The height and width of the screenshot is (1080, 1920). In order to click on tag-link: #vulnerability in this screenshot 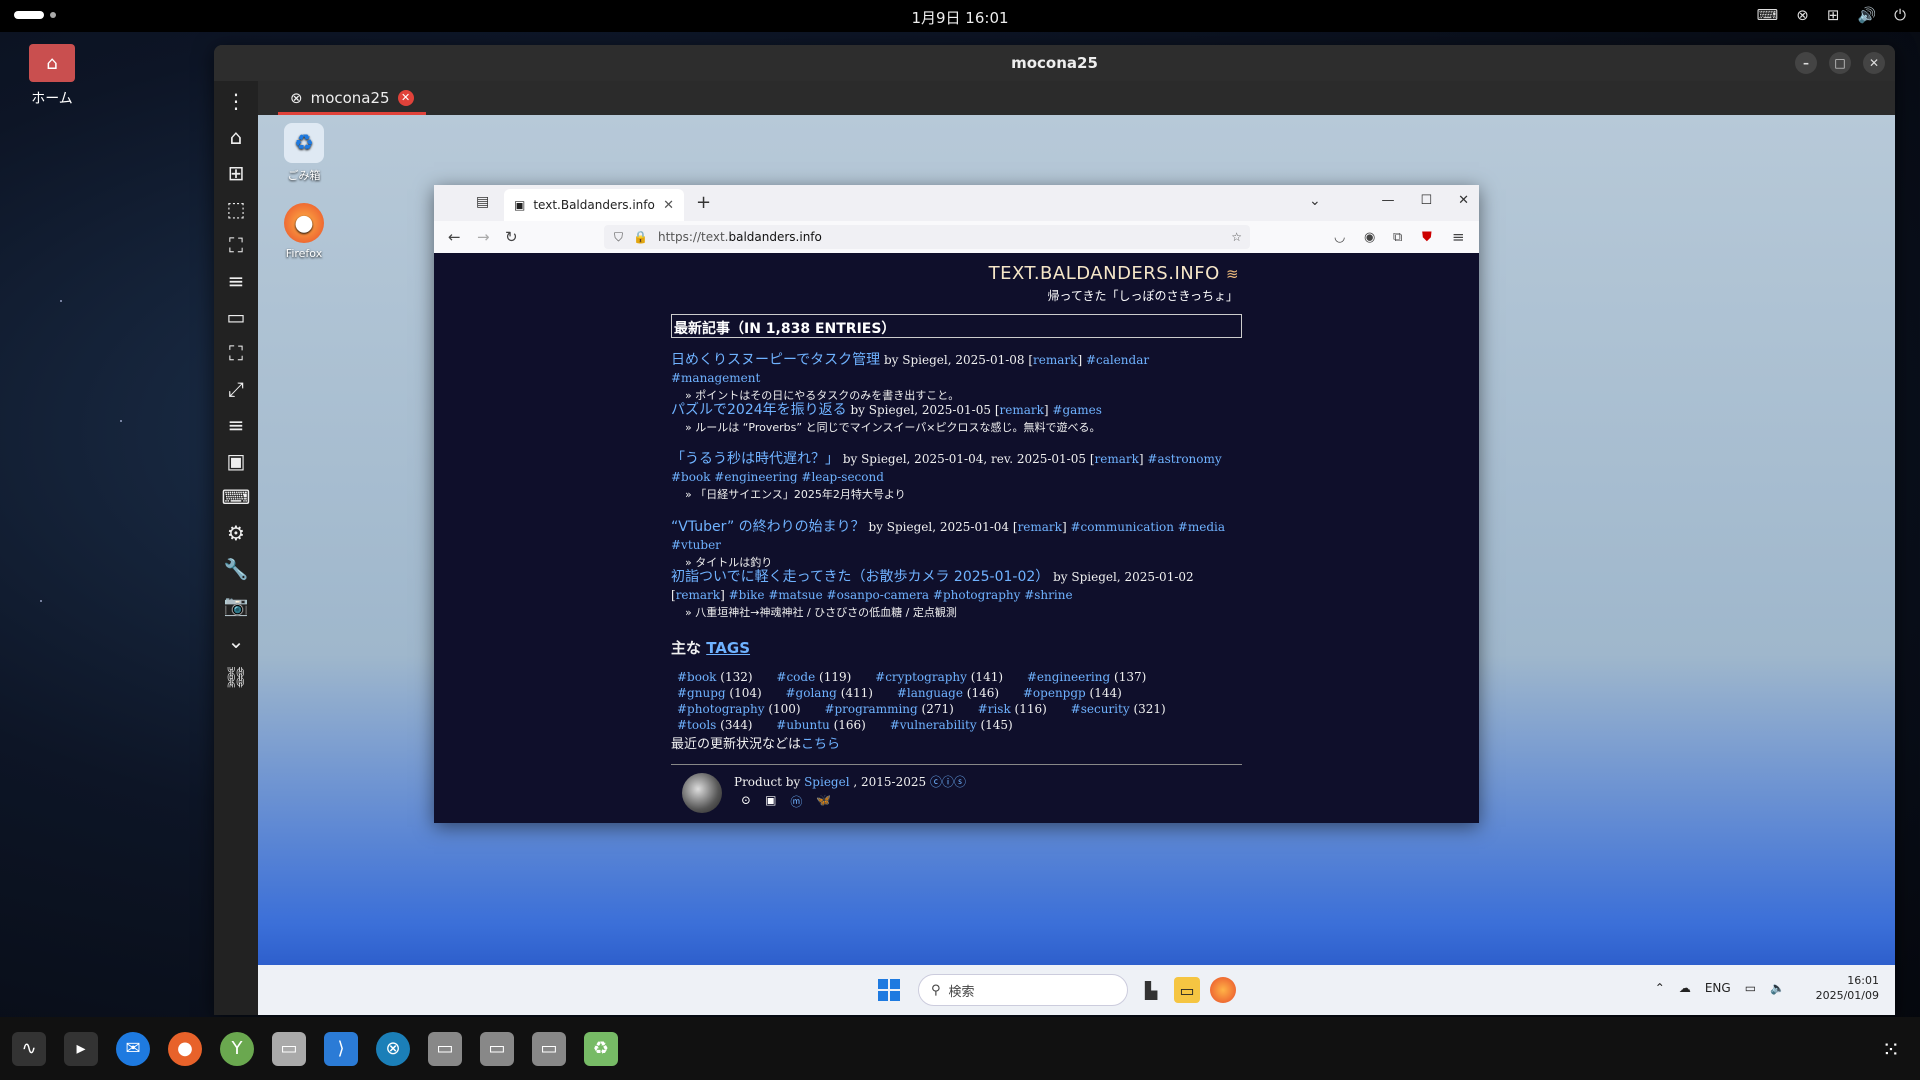, I will do `click(933, 725)`.